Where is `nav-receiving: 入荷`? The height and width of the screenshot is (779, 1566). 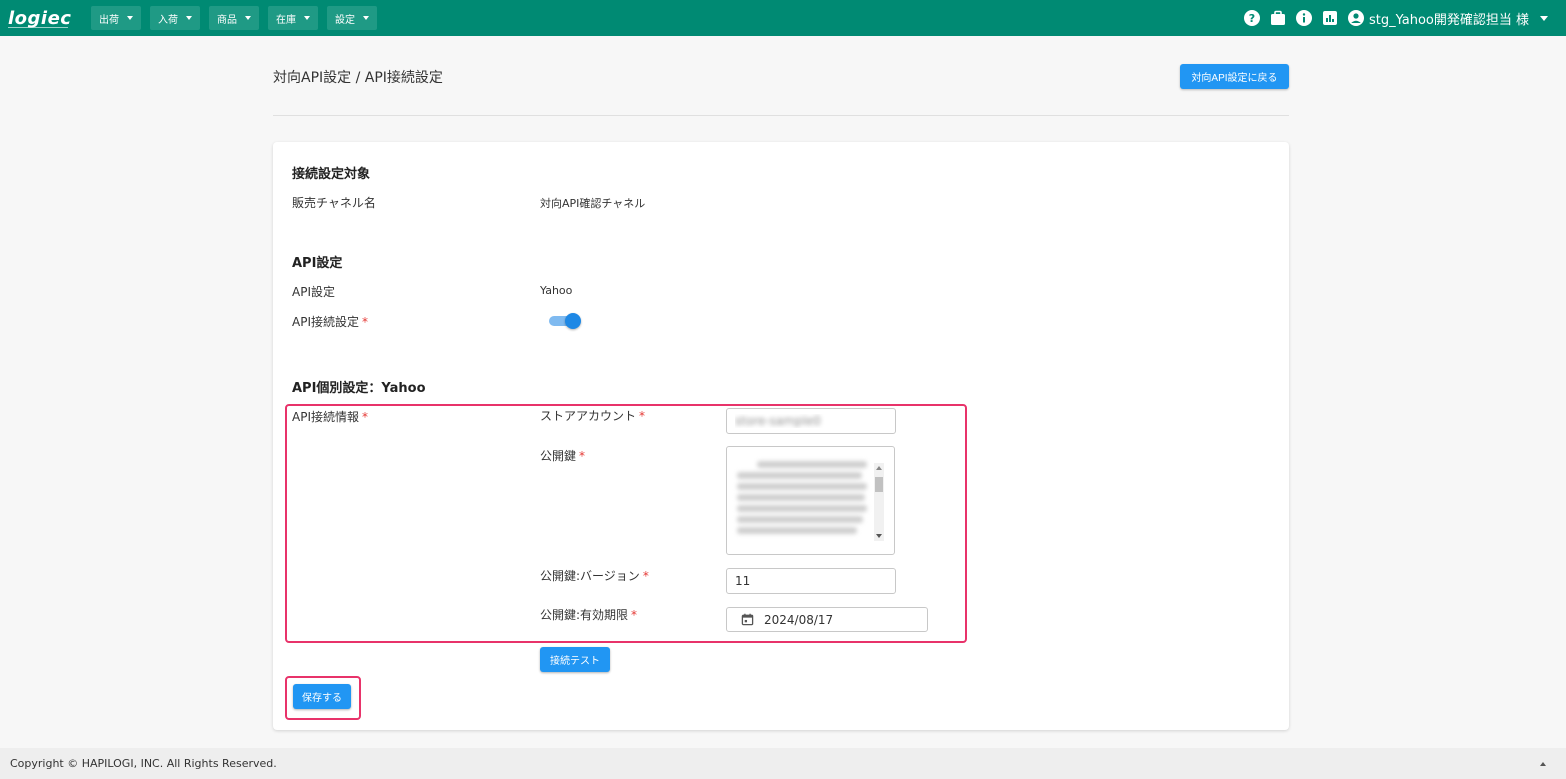 nav-receiving: 入荷 is located at coordinates (175, 18).